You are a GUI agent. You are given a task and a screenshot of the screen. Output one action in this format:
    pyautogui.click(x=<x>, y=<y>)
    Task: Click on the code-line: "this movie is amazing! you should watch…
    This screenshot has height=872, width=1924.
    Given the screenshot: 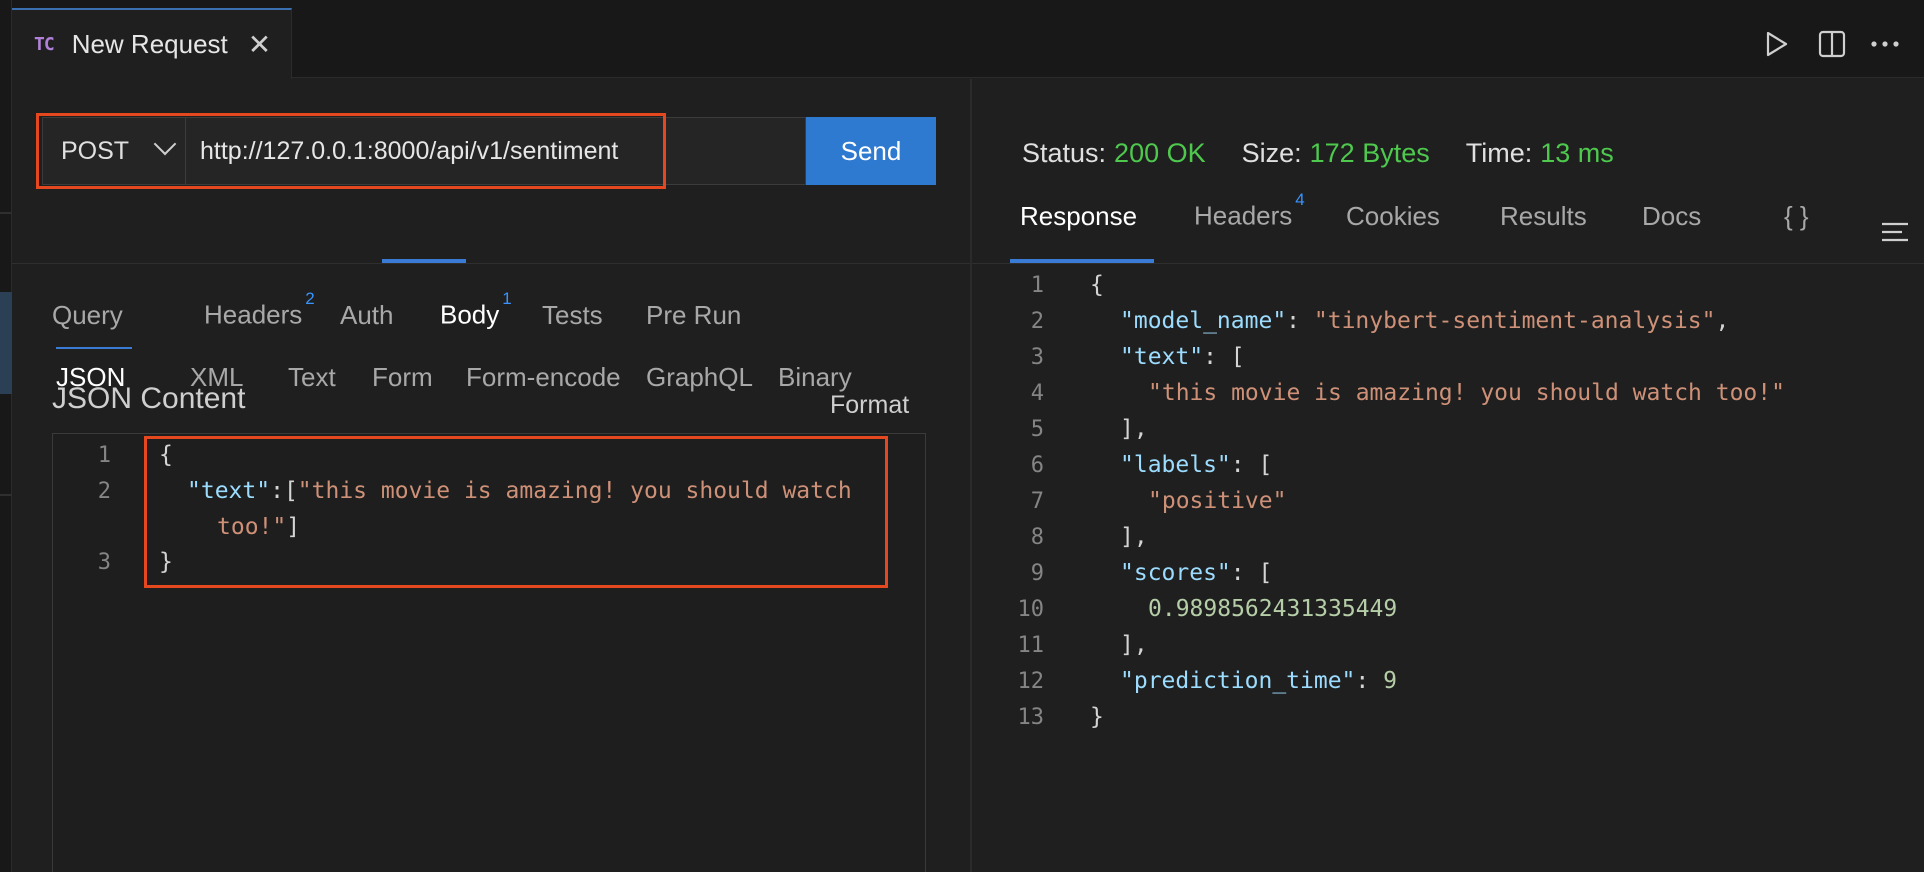 What is the action you would take?
    pyautogui.click(x=1466, y=393)
    